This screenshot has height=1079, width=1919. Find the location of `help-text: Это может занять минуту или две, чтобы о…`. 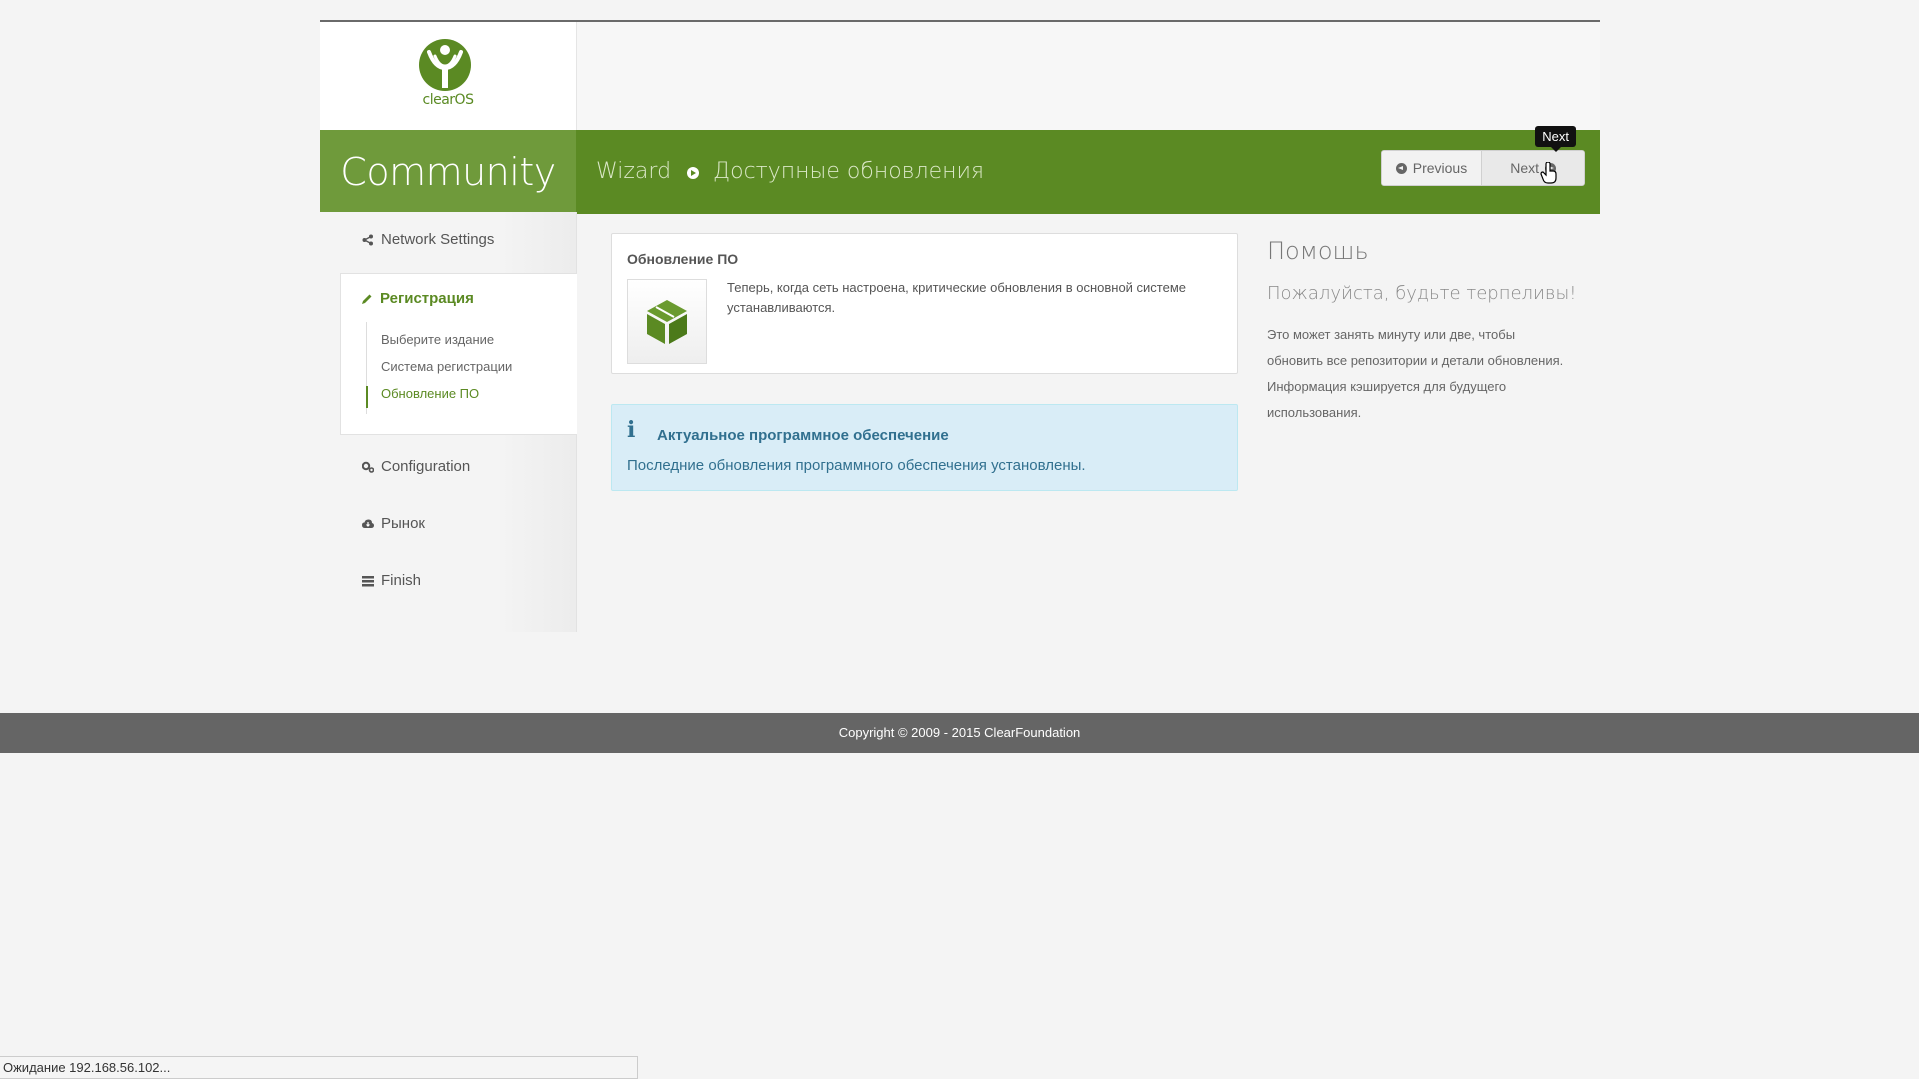

help-text: Это может занять минуту или две, чтобы о… is located at coordinates (1415, 373).